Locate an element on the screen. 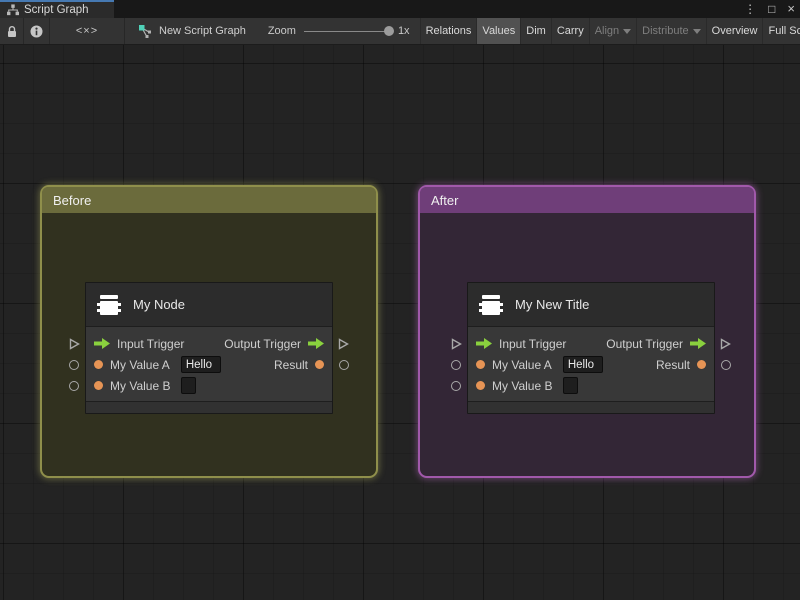 The height and width of the screenshot is (600, 800). maximize-icon: □ is located at coordinates (771, 9).